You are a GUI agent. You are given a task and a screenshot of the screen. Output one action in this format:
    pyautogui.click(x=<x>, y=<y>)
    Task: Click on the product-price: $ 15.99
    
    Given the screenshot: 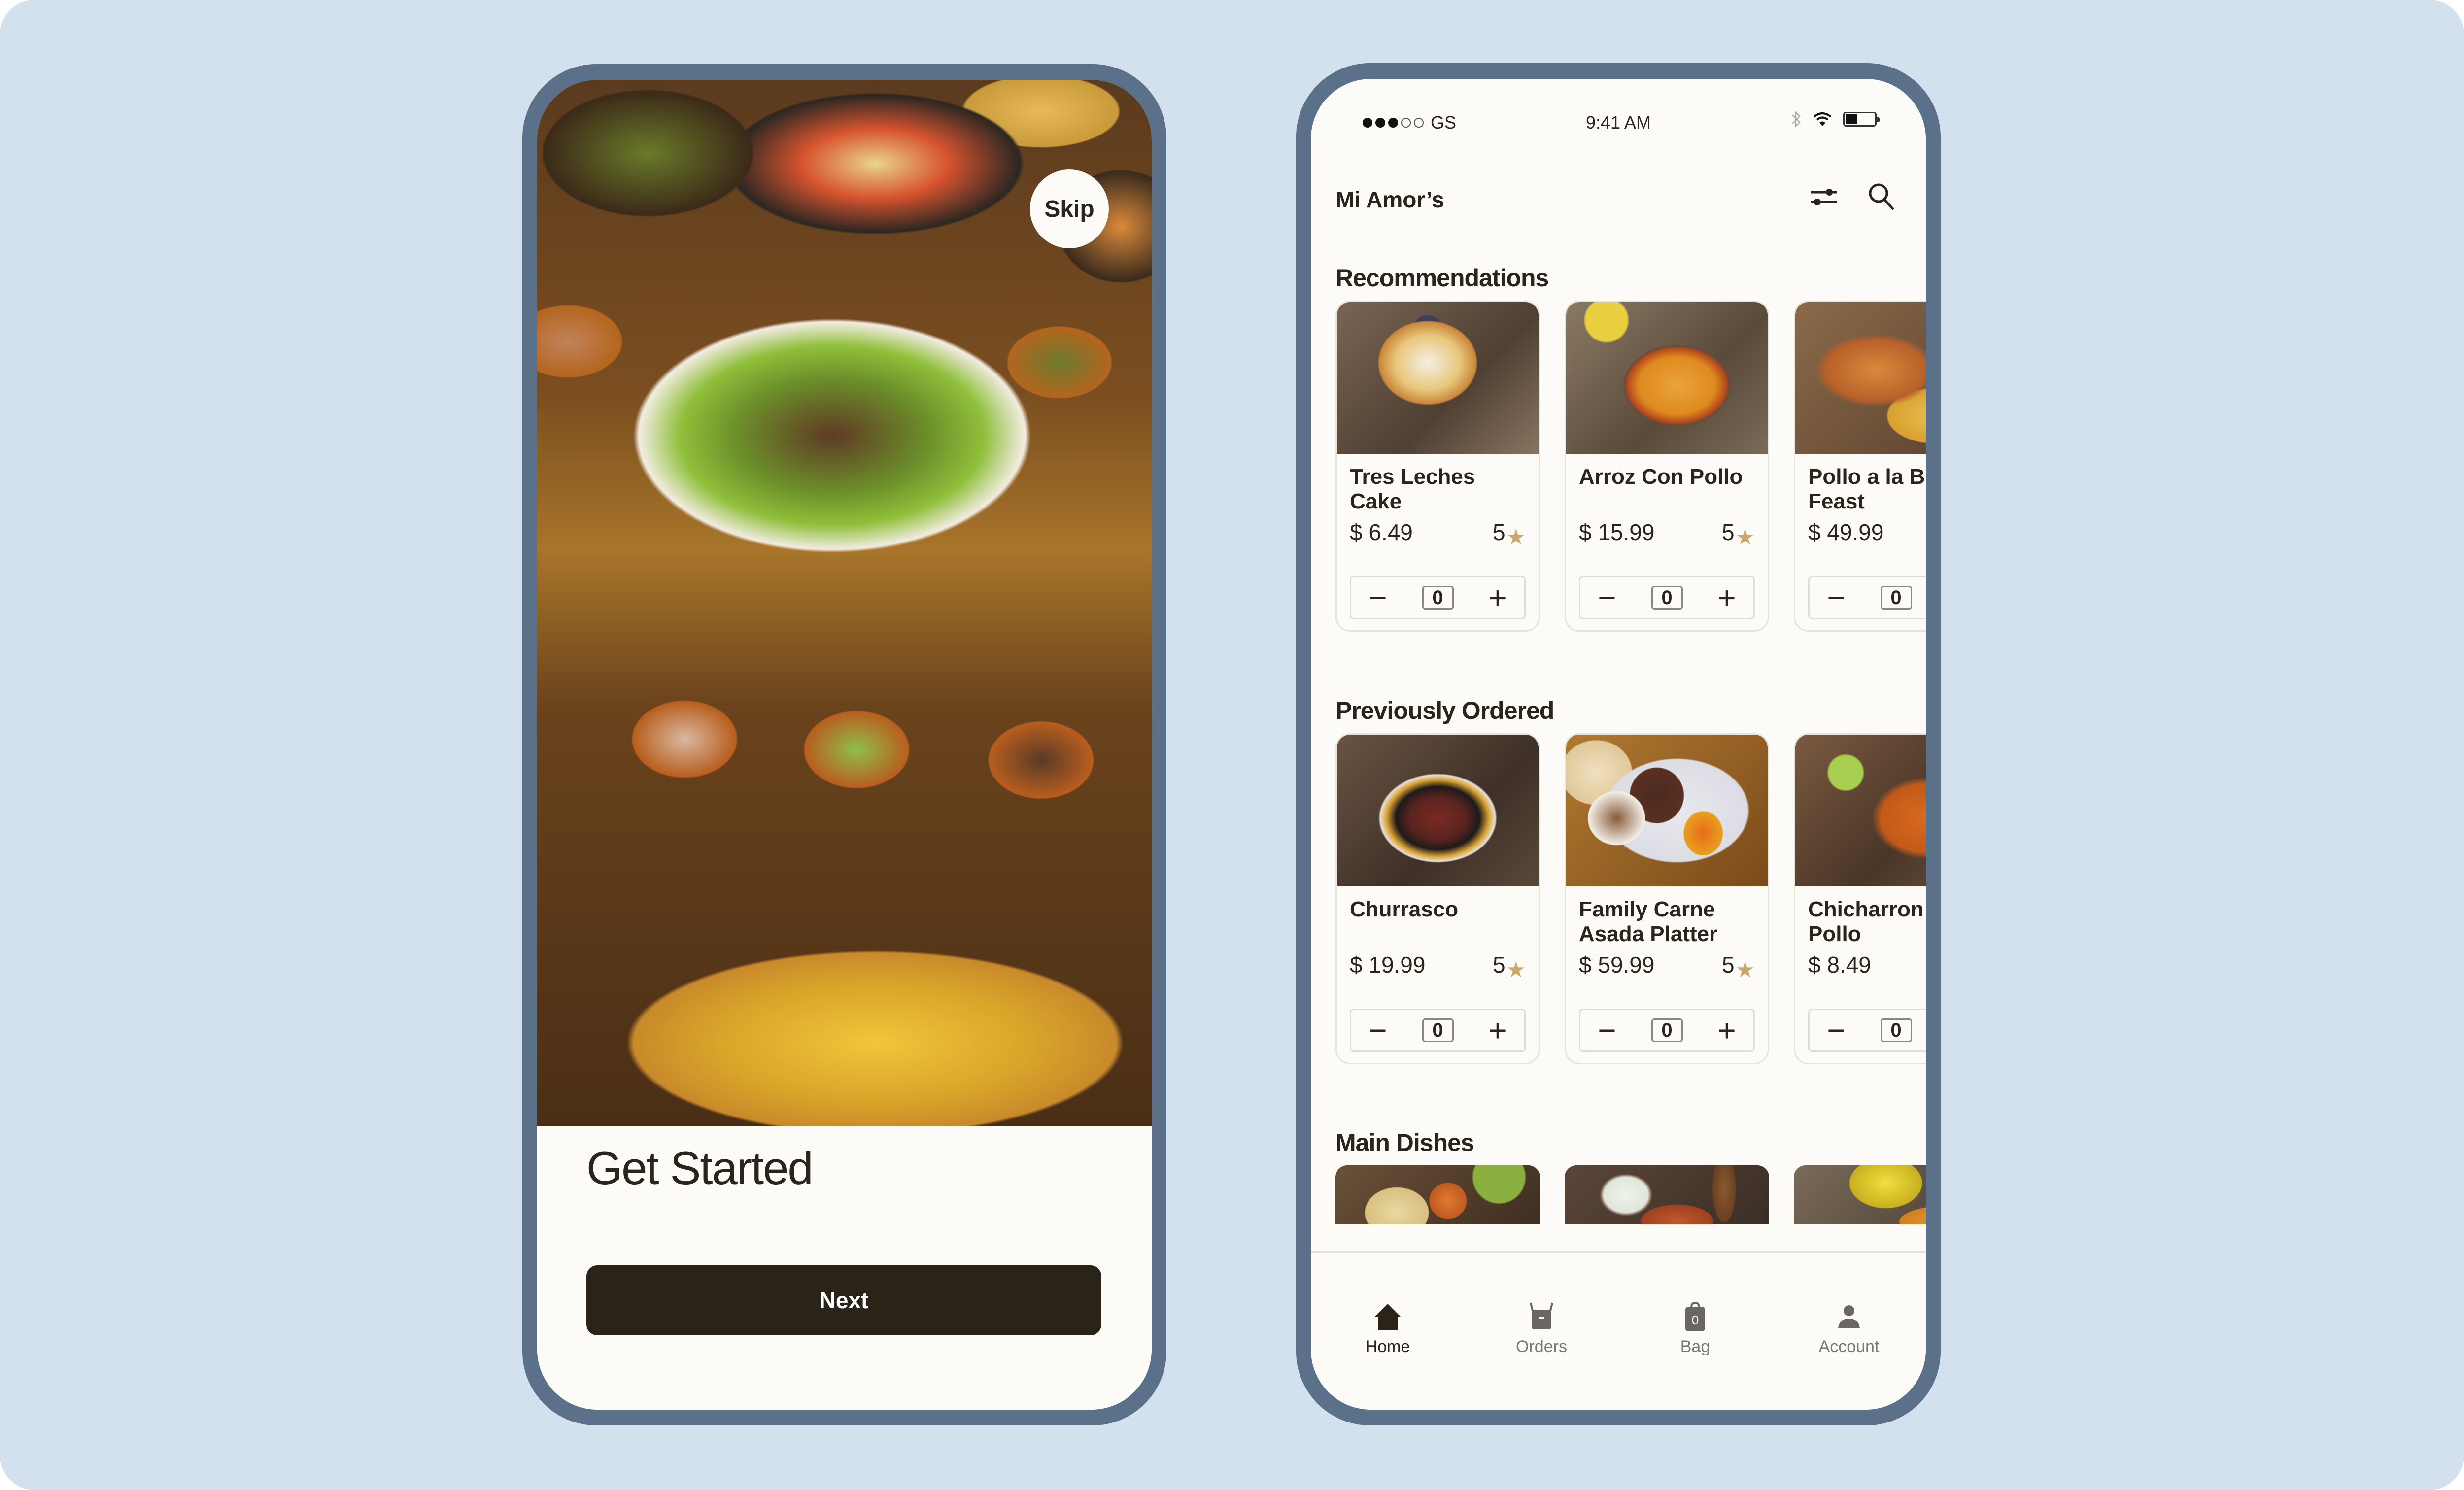 What is the action you would take?
    pyautogui.click(x=1617, y=532)
    